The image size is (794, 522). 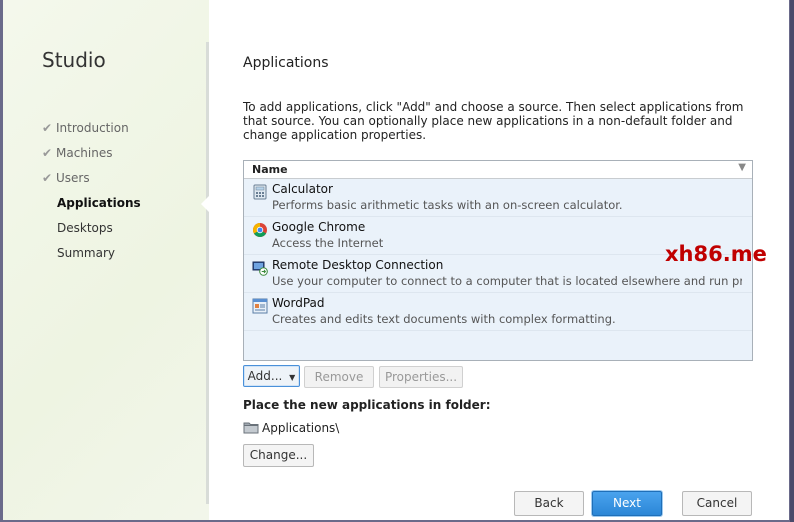 I want to click on app-name: Google Chrome, so click(x=319, y=227).